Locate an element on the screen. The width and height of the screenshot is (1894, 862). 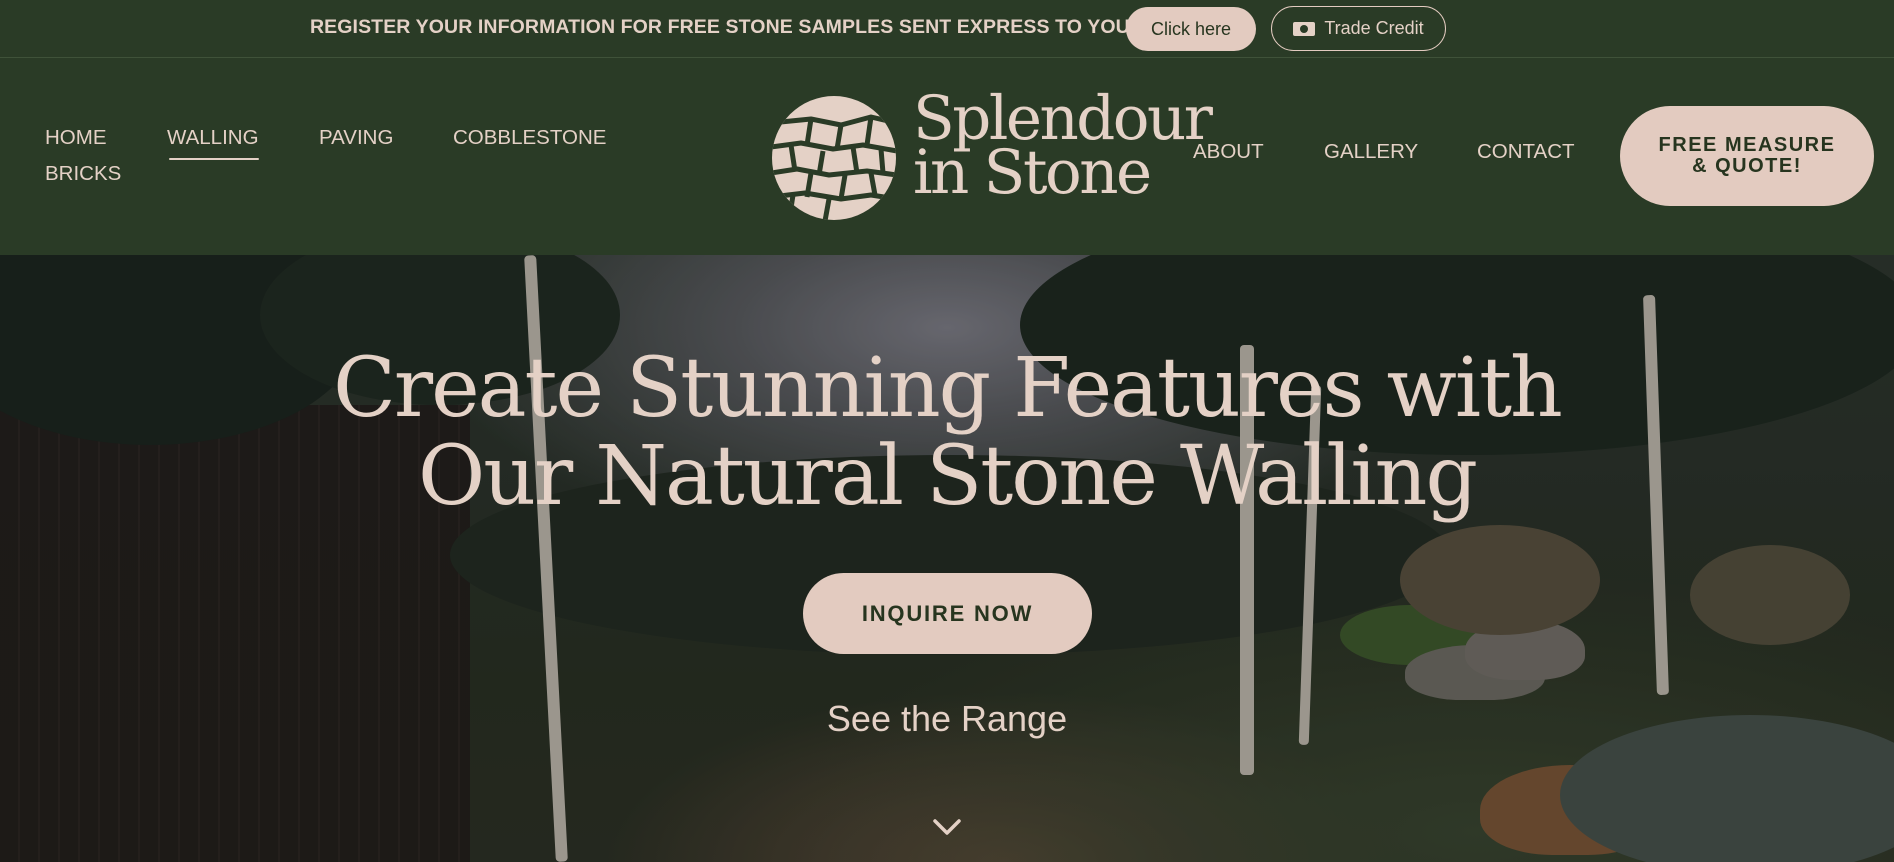
logo-wordmark: Splendour in Stone is located at coordinates (1063, 148).